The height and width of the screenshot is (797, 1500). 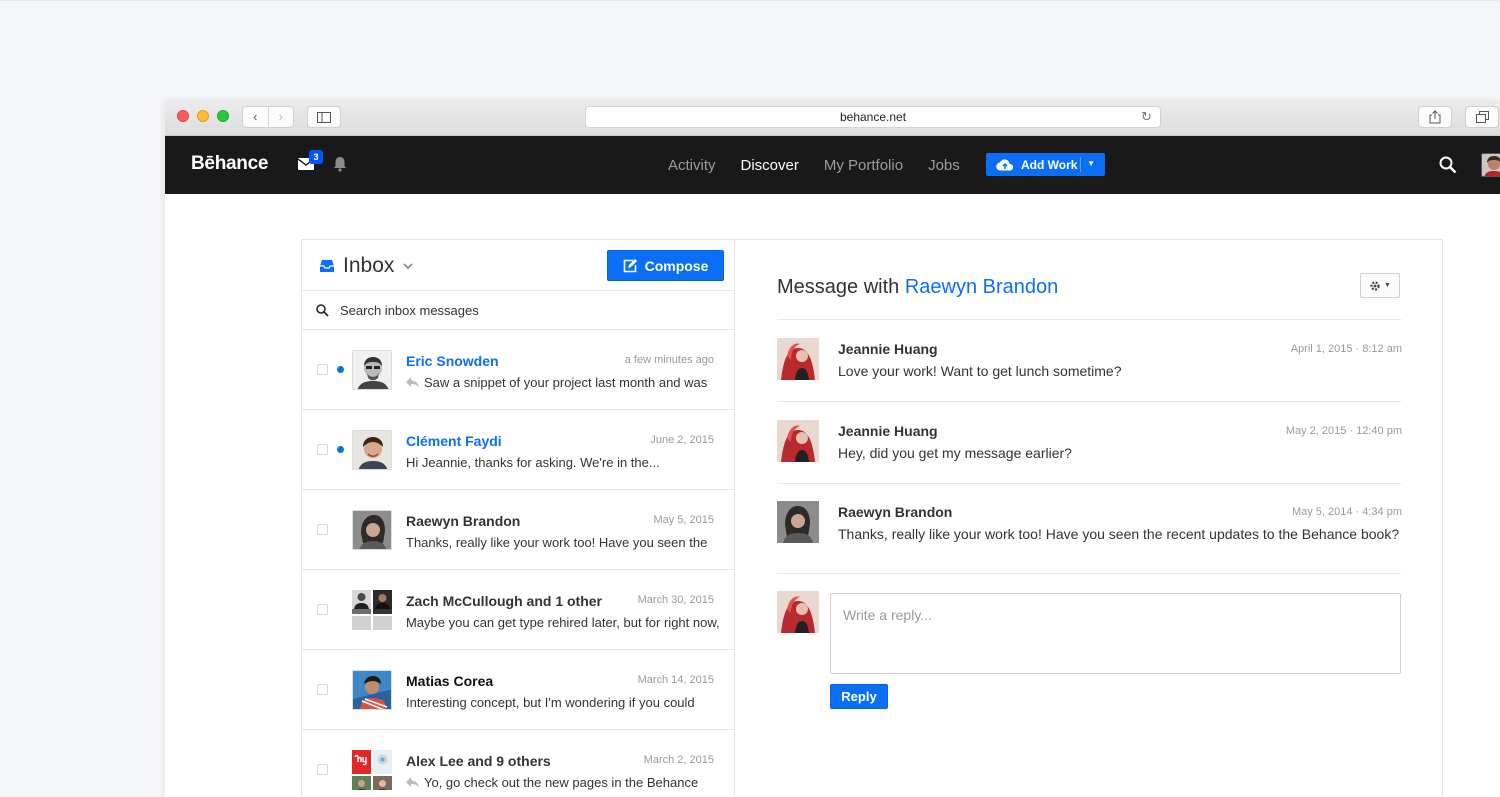 I want to click on inbox-search: Search inbox messages, so click(x=518, y=310).